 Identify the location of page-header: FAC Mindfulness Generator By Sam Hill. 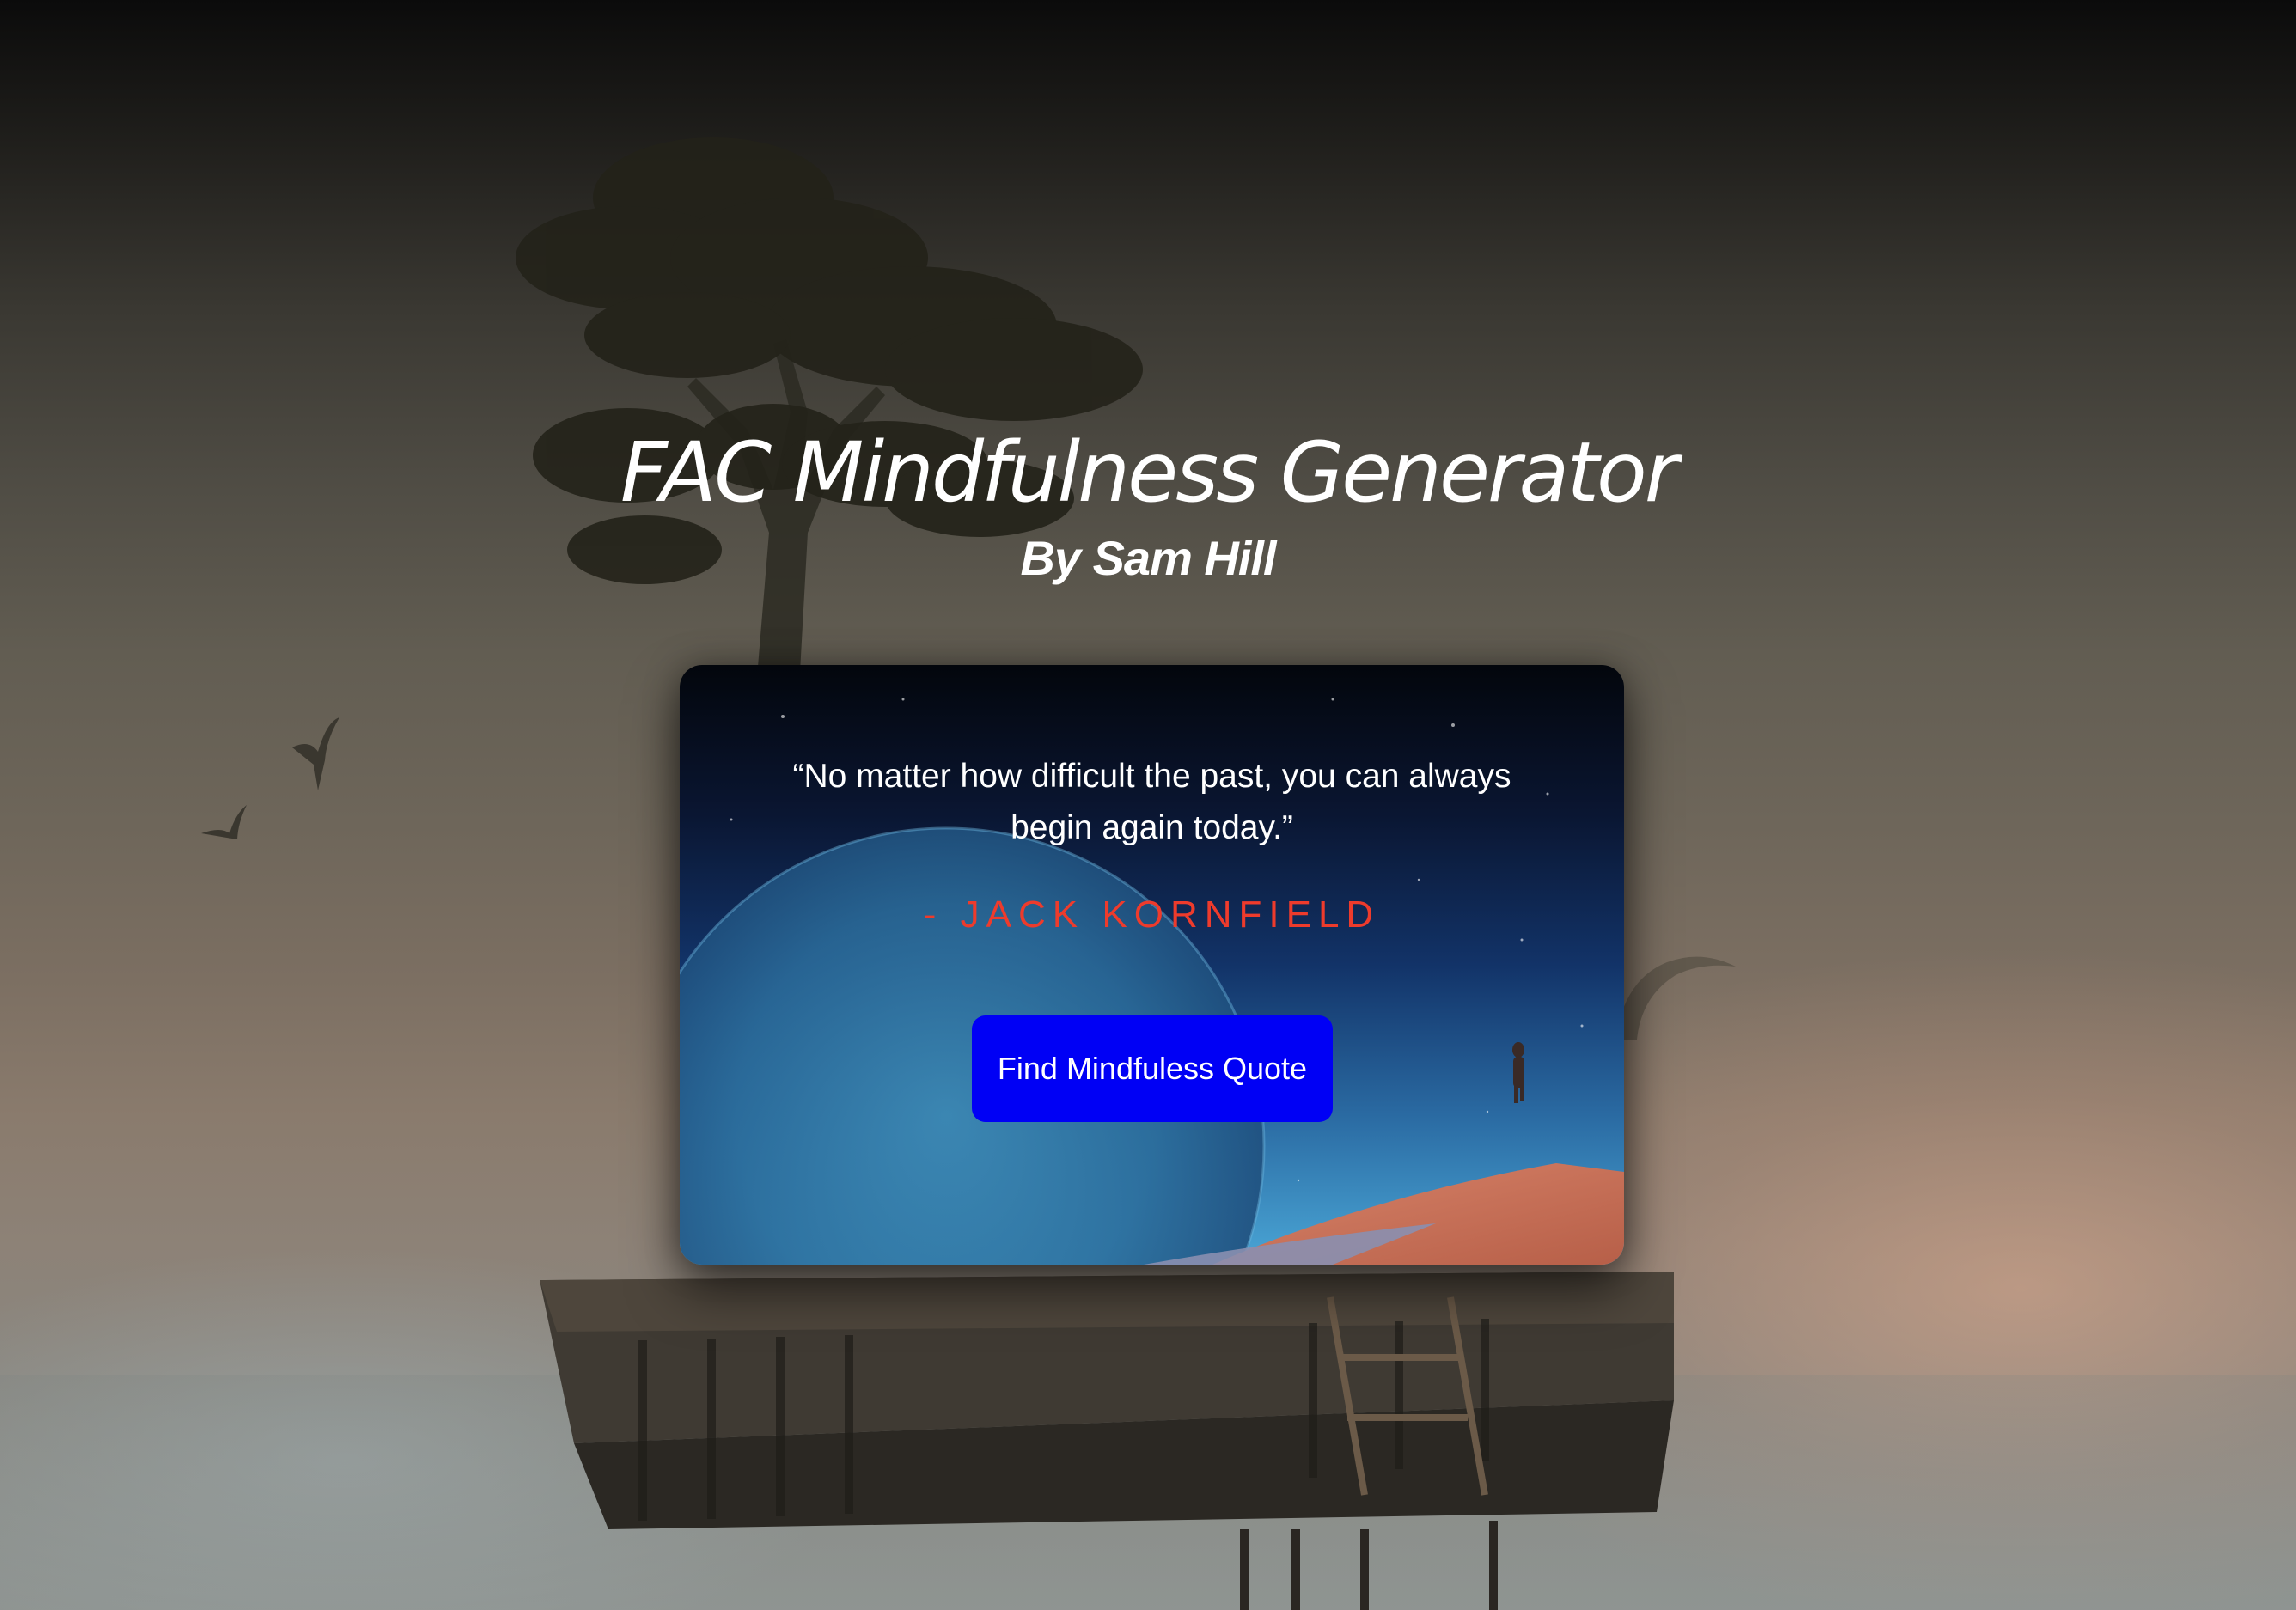
(1148, 507).